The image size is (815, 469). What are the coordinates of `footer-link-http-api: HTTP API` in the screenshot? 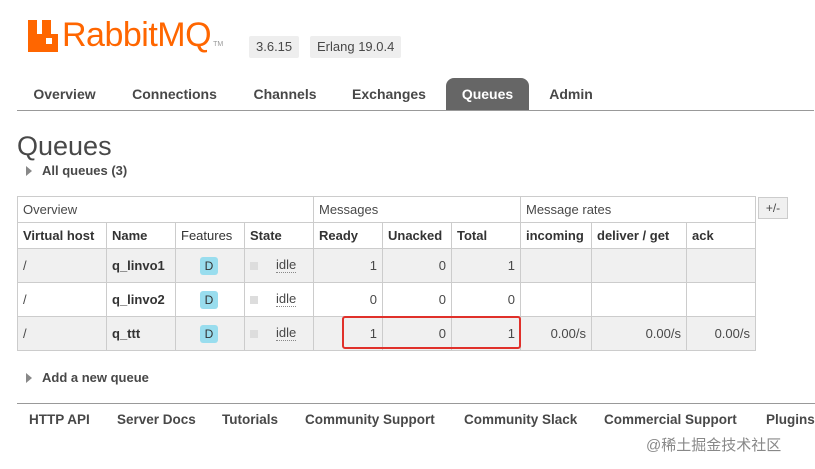 It's located at (59, 419).